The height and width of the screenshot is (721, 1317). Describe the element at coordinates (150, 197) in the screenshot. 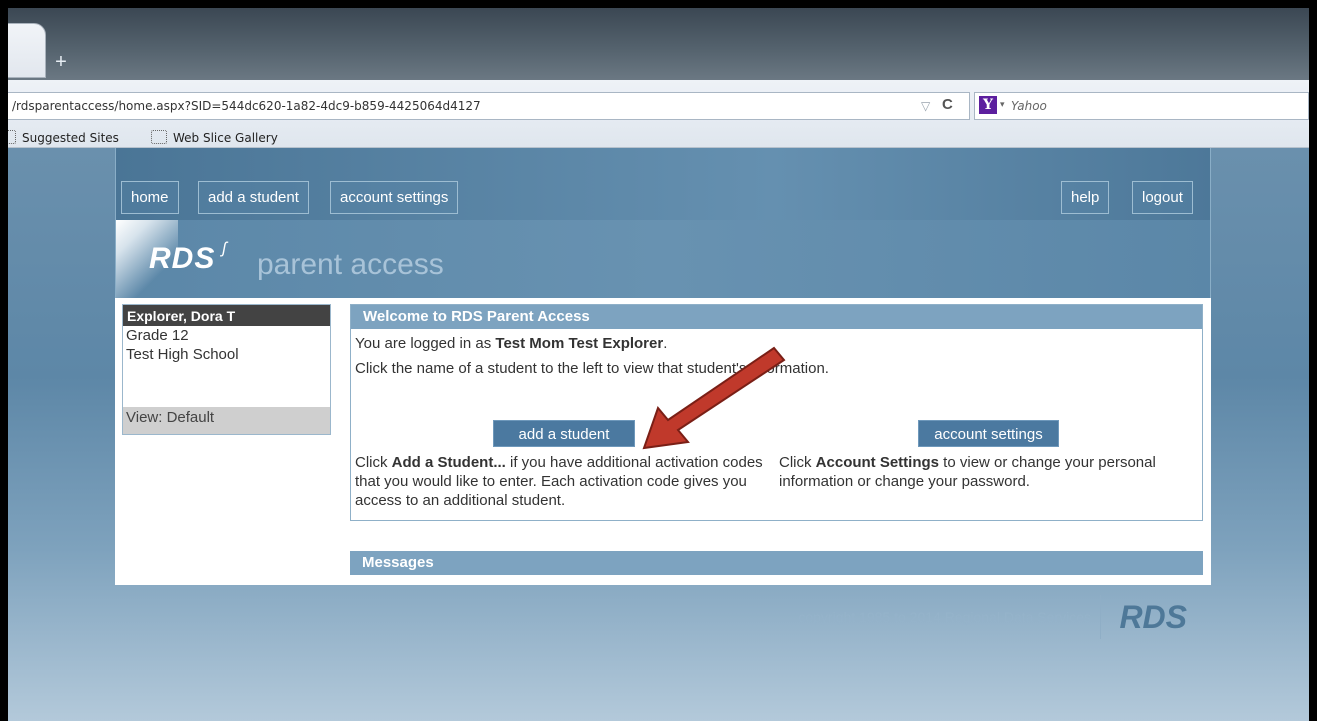

I see `nav-home-button: home` at that location.